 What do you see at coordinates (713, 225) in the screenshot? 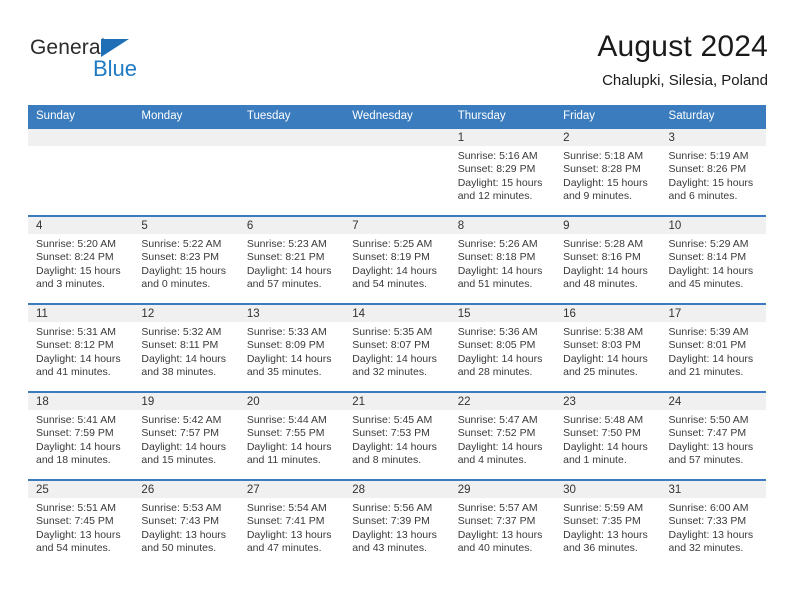
I see `day-number: 10` at bounding box center [713, 225].